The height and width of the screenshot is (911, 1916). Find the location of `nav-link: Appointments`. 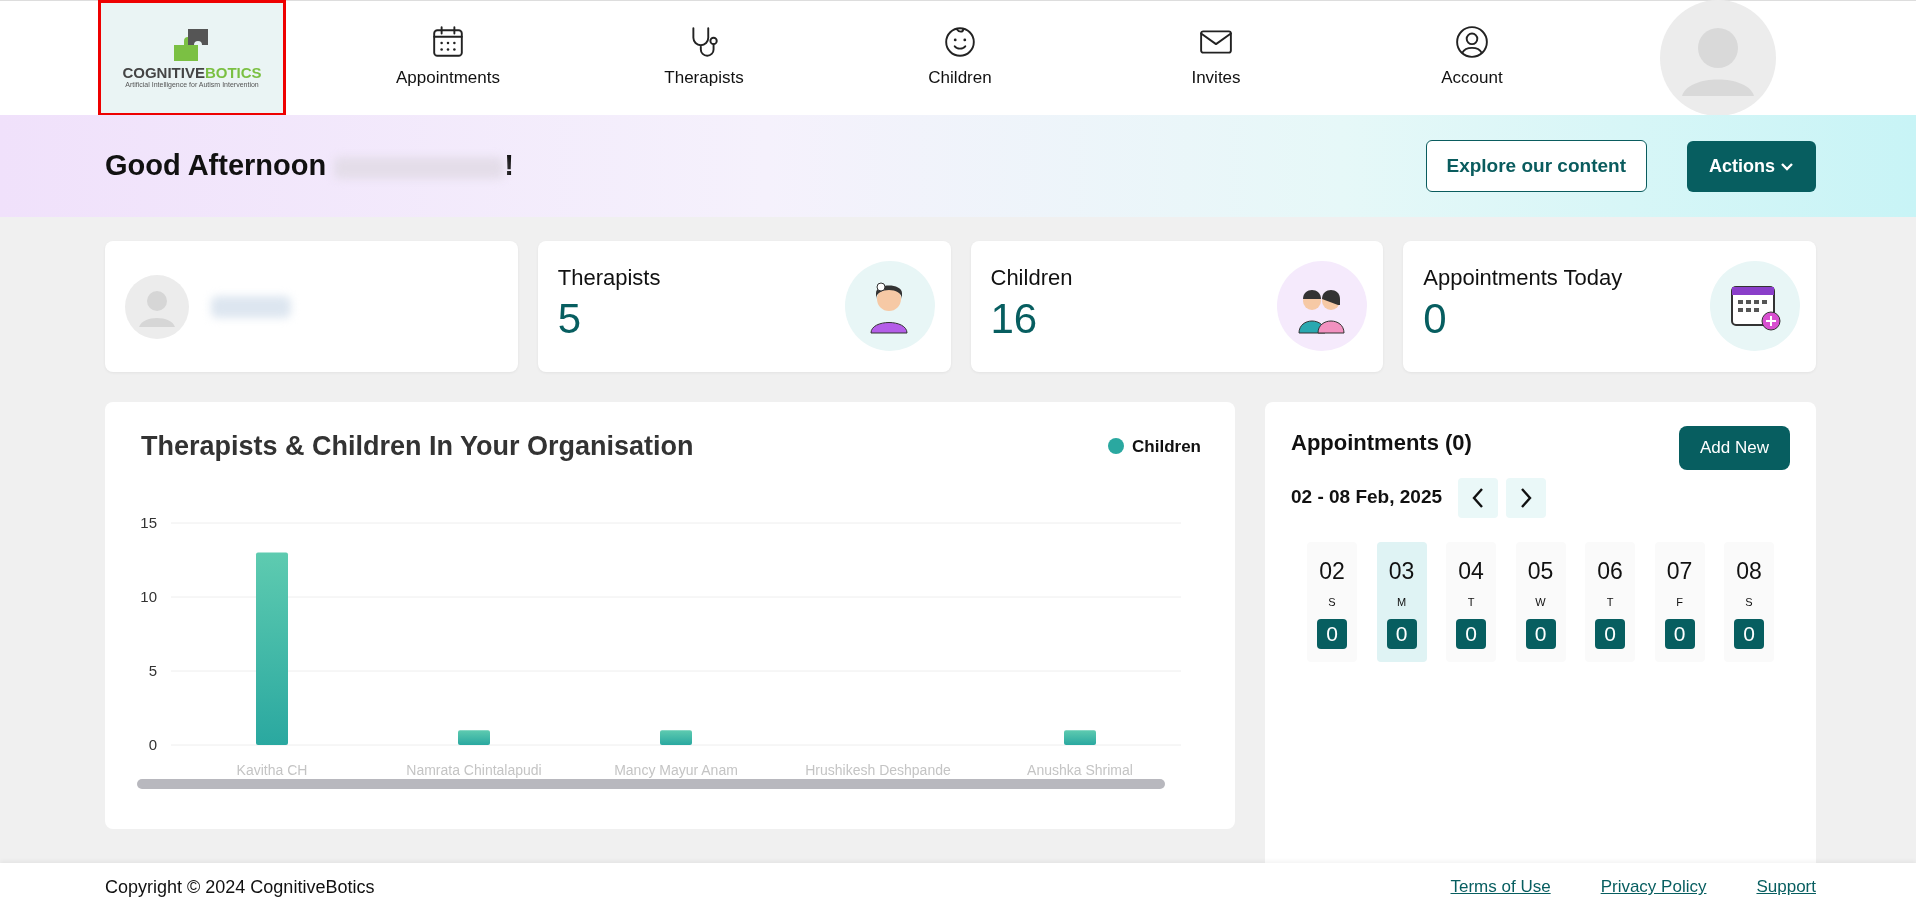

nav-link: Appointments is located at coordinates (448, 58).